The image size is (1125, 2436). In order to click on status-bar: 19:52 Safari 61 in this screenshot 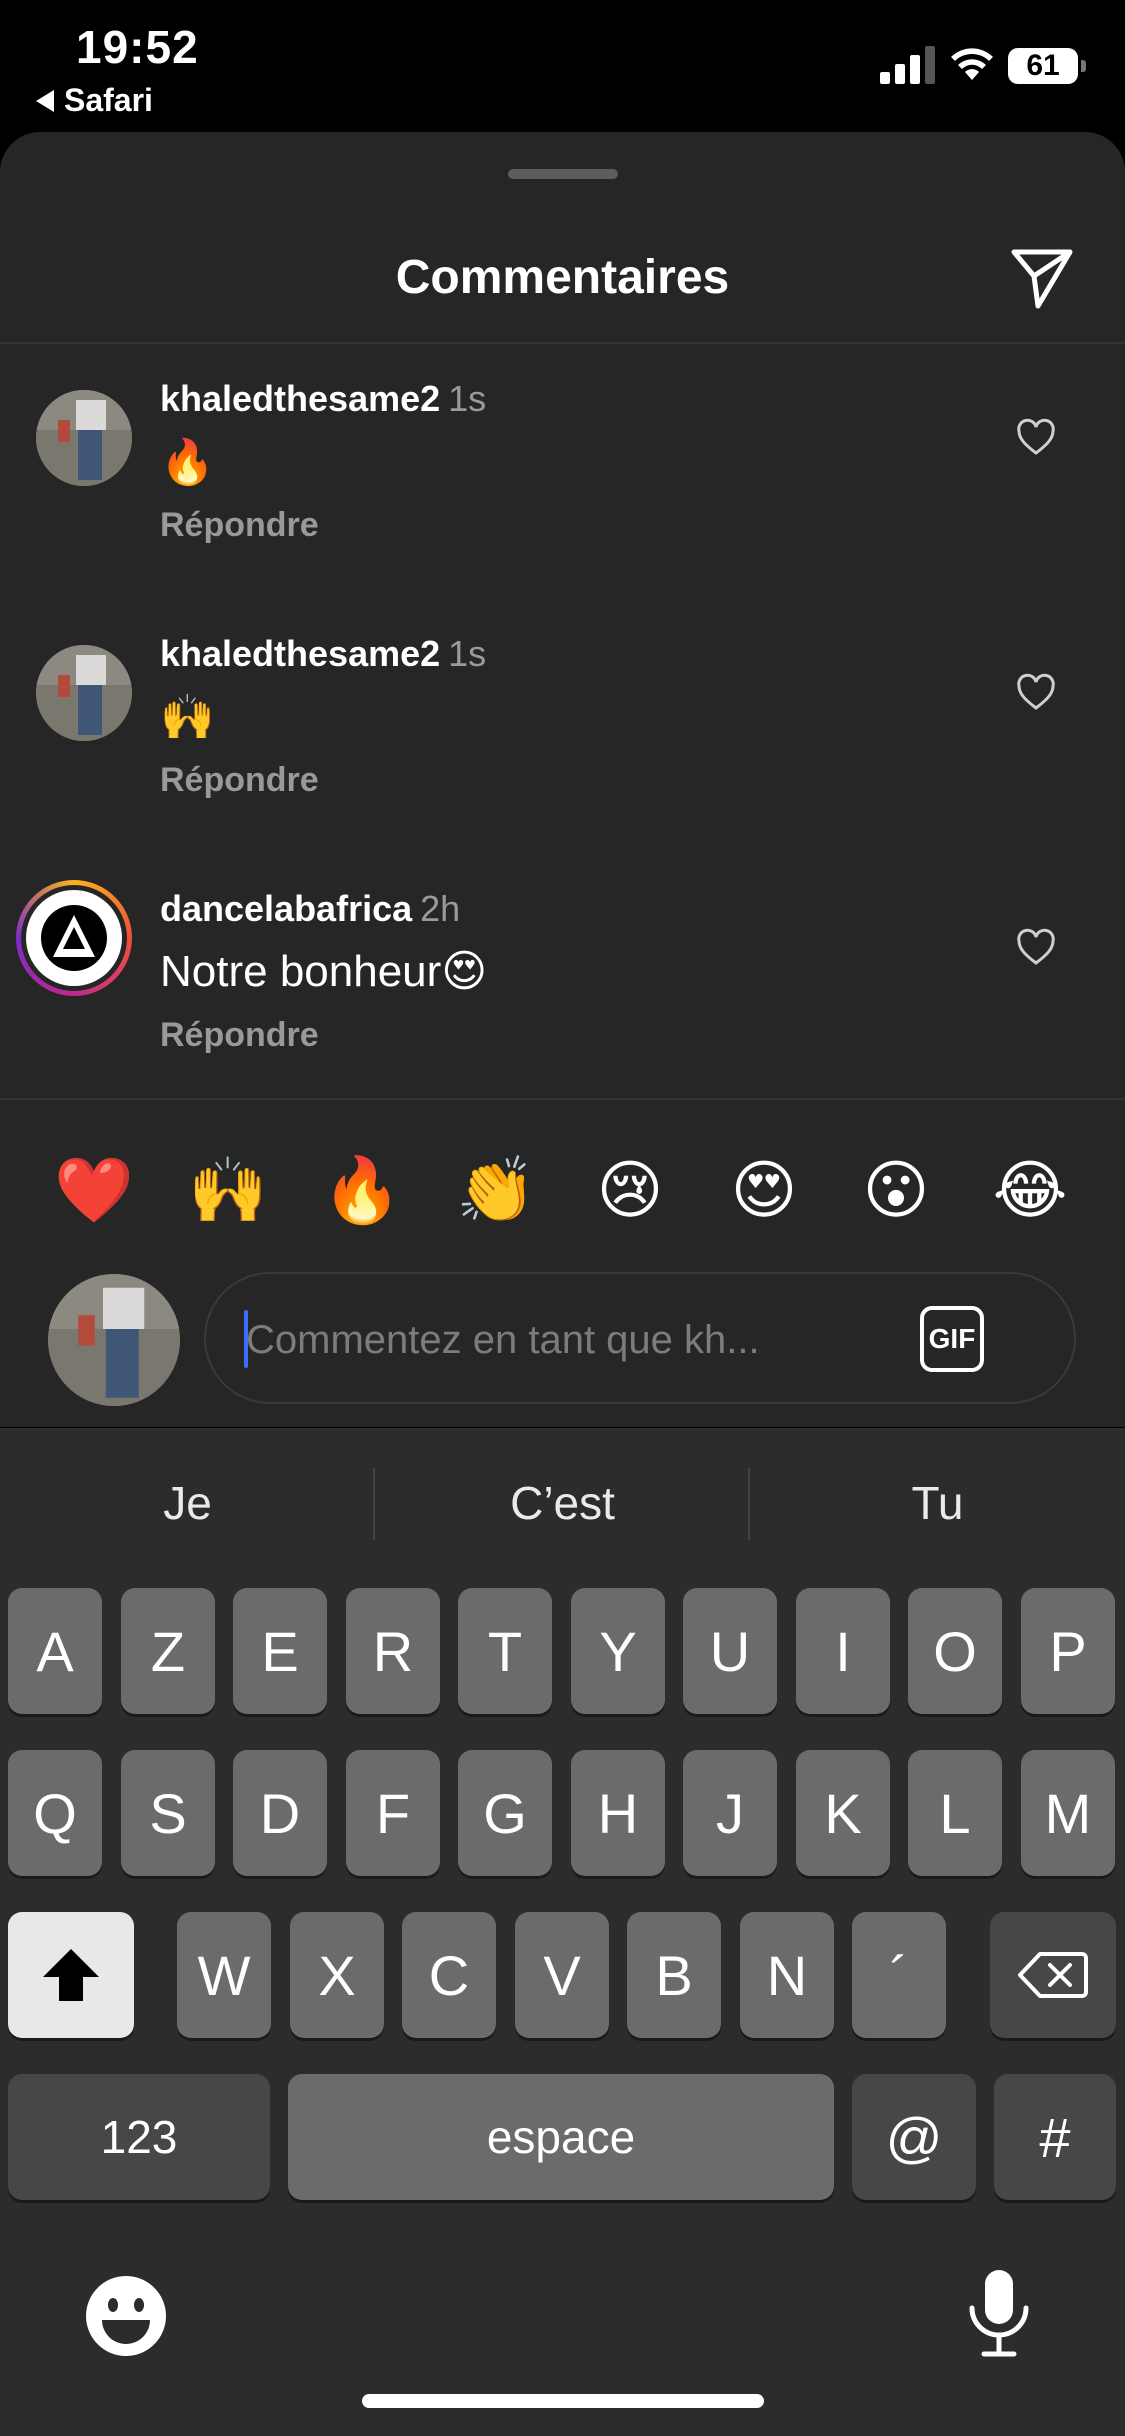, I will do `click(562, 65)`.